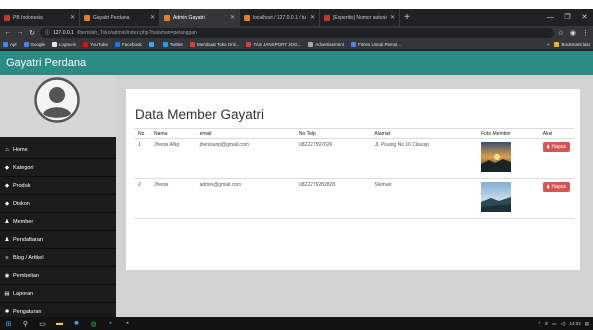  I want to click on close-window-icon: ✕, so click(584, 17).